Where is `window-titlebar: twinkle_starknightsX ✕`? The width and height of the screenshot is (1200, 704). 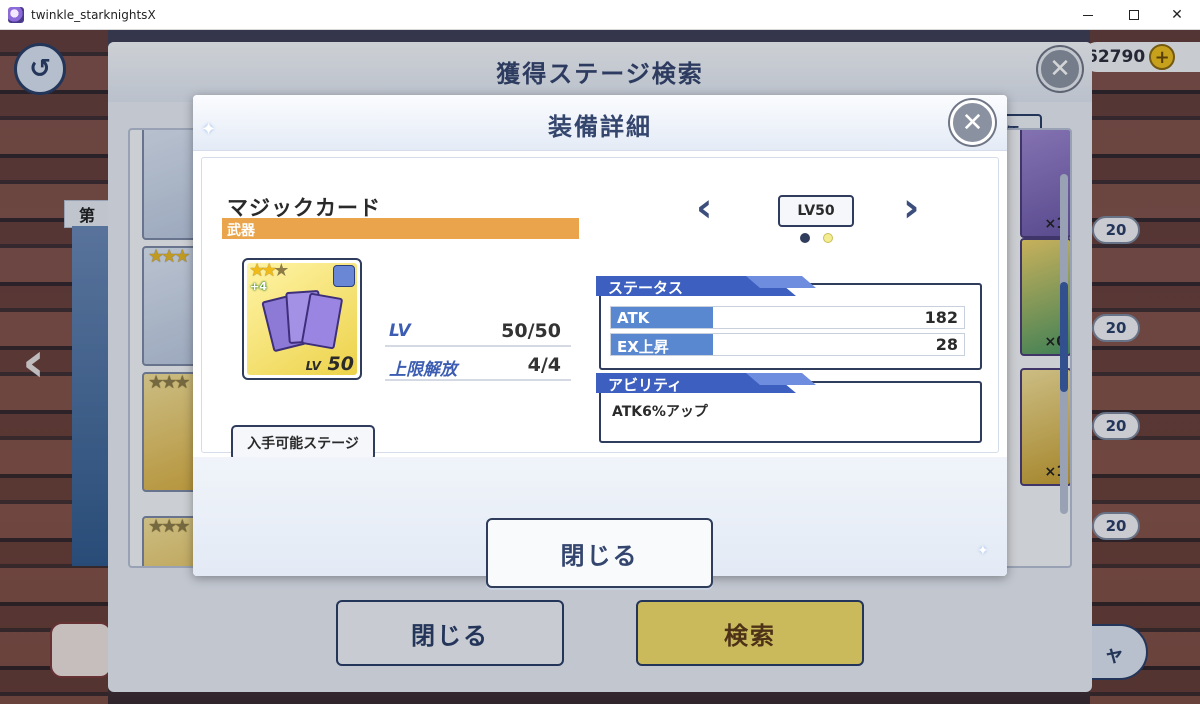 window-titlebar: twinkle_starknightsX ✕ is located at coordinates (600, 15).